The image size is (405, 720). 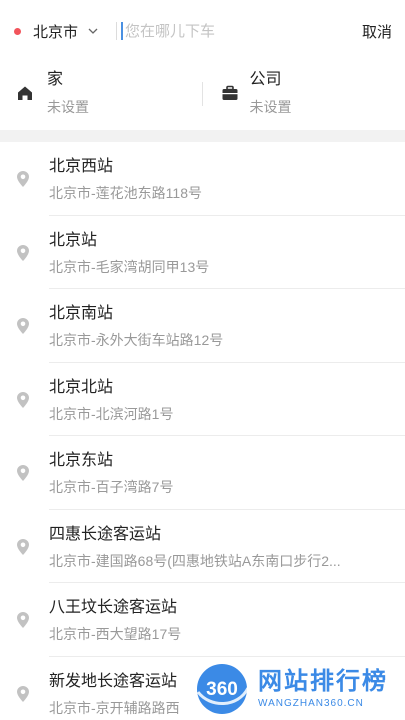 I want to click on place-address: 北京市-百子湾路7号, so click(x=111, y=487).